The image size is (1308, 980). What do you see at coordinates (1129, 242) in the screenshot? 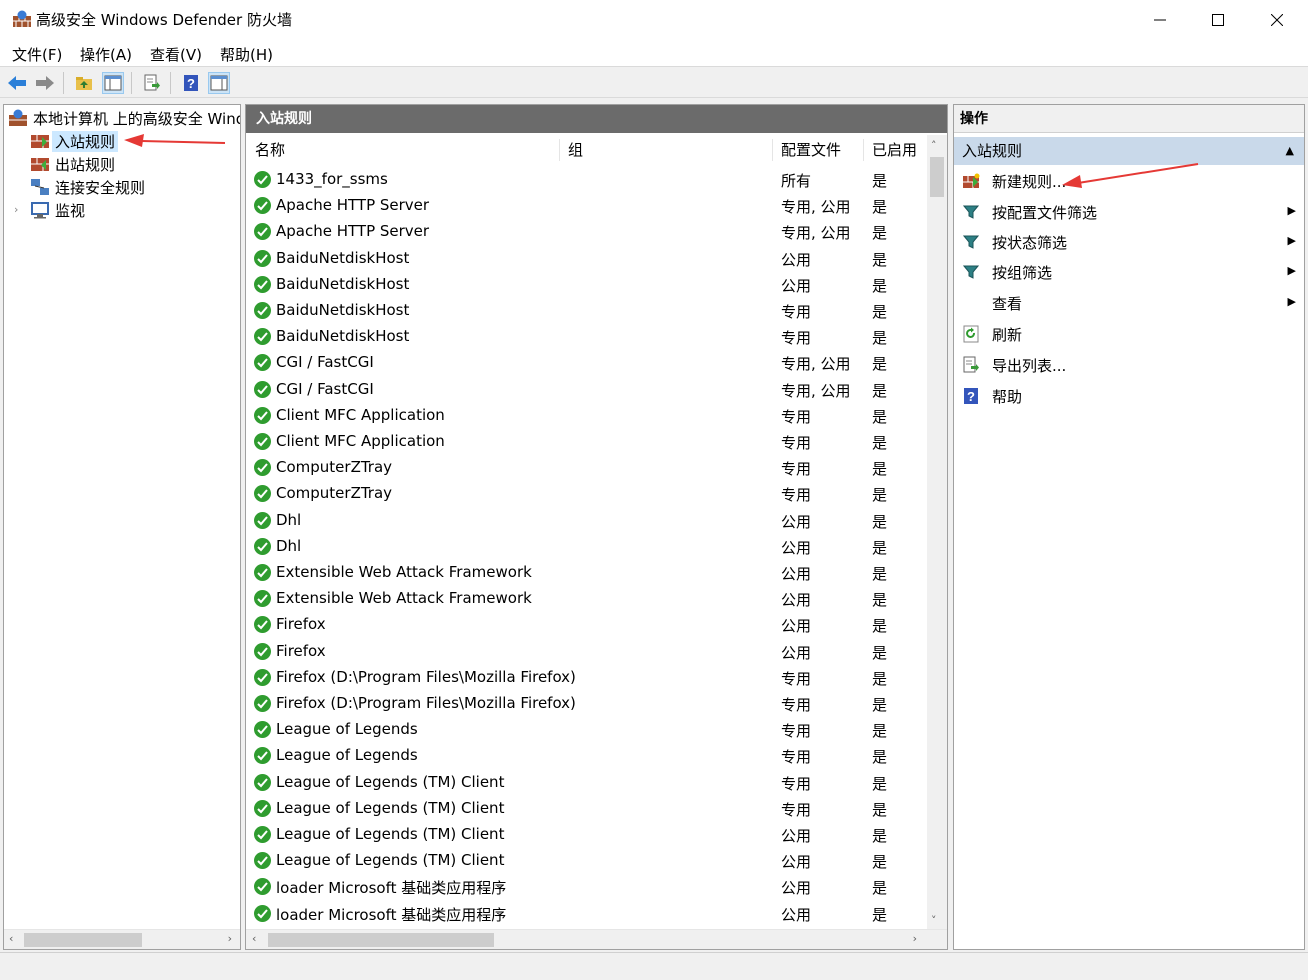
I see `action-filter-by-state: 按状态筛选 ▶` at bounding box center [1129, 242].